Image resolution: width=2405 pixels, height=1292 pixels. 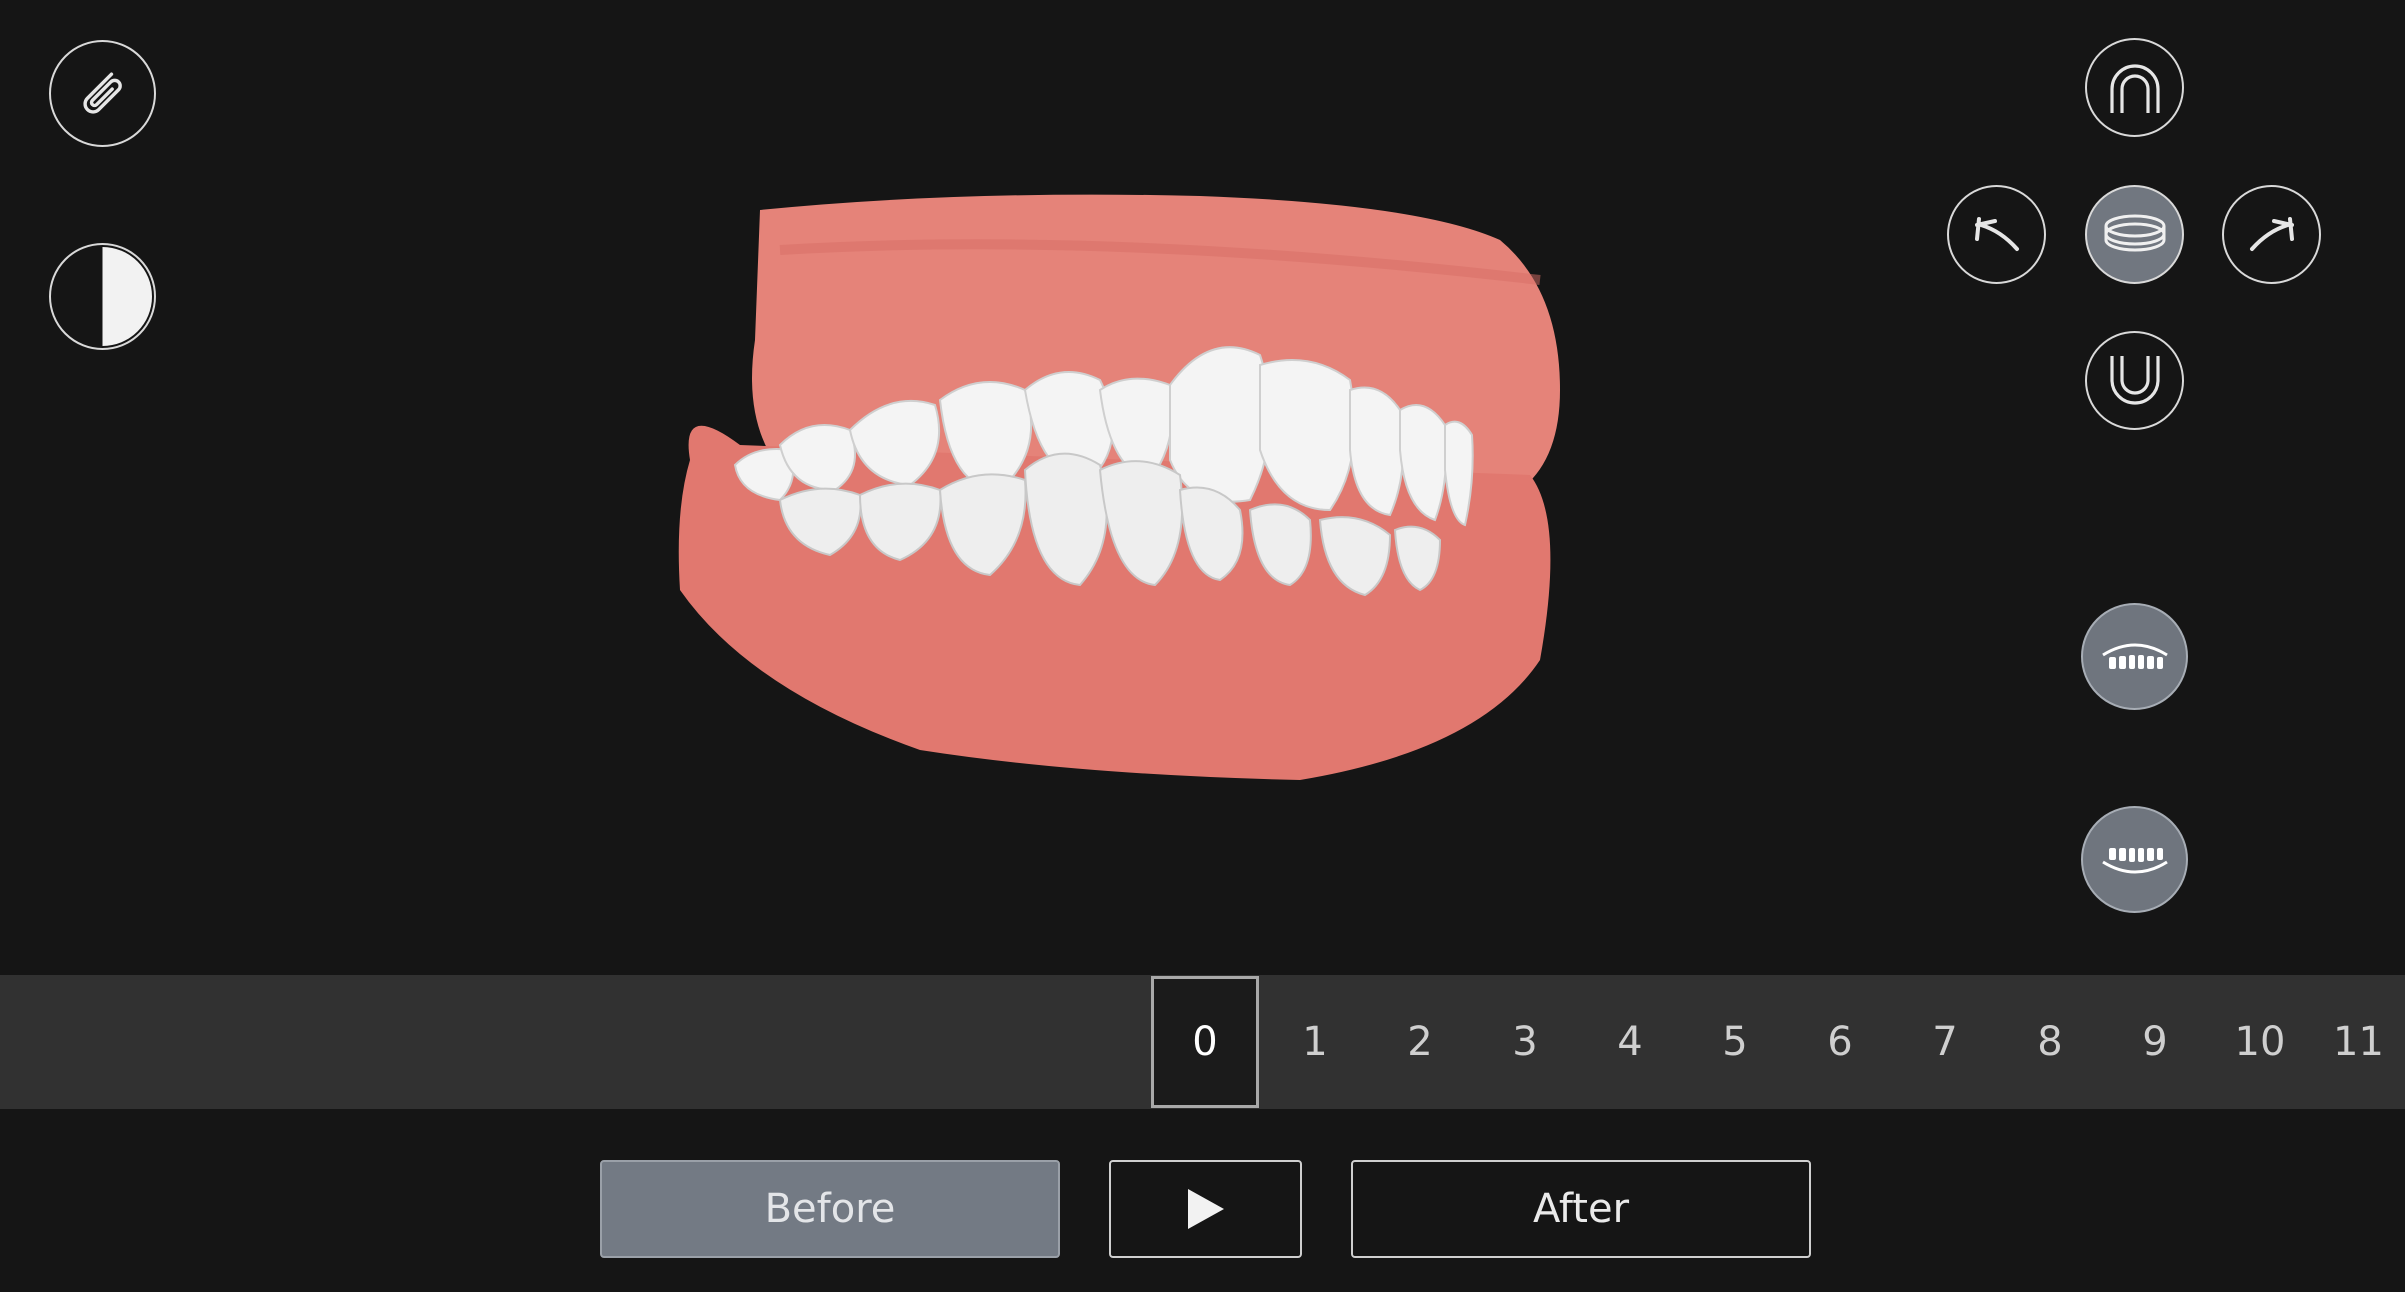 I want to click on after-button: After, so click(x=1581, y=1209).